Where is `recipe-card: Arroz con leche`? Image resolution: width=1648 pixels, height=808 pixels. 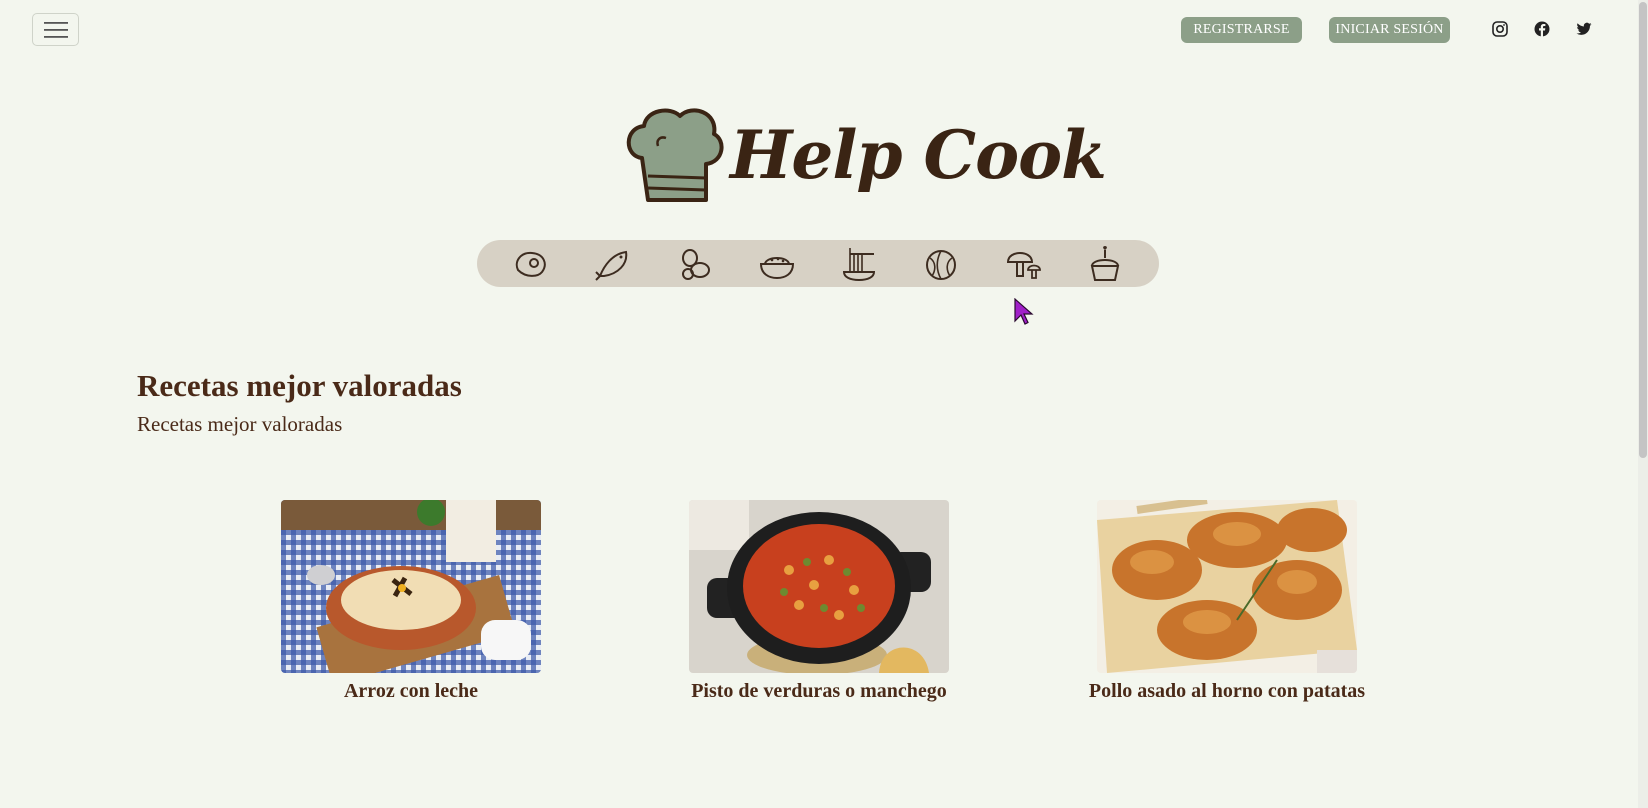 recipe-card: Arroz con leche is located at coordinates (411, 601).